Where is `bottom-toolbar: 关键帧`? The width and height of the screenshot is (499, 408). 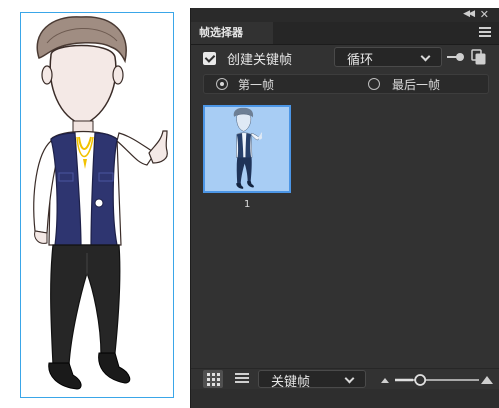 bottom-toolbar: 关键帧 is located at coordinates (345, 379).